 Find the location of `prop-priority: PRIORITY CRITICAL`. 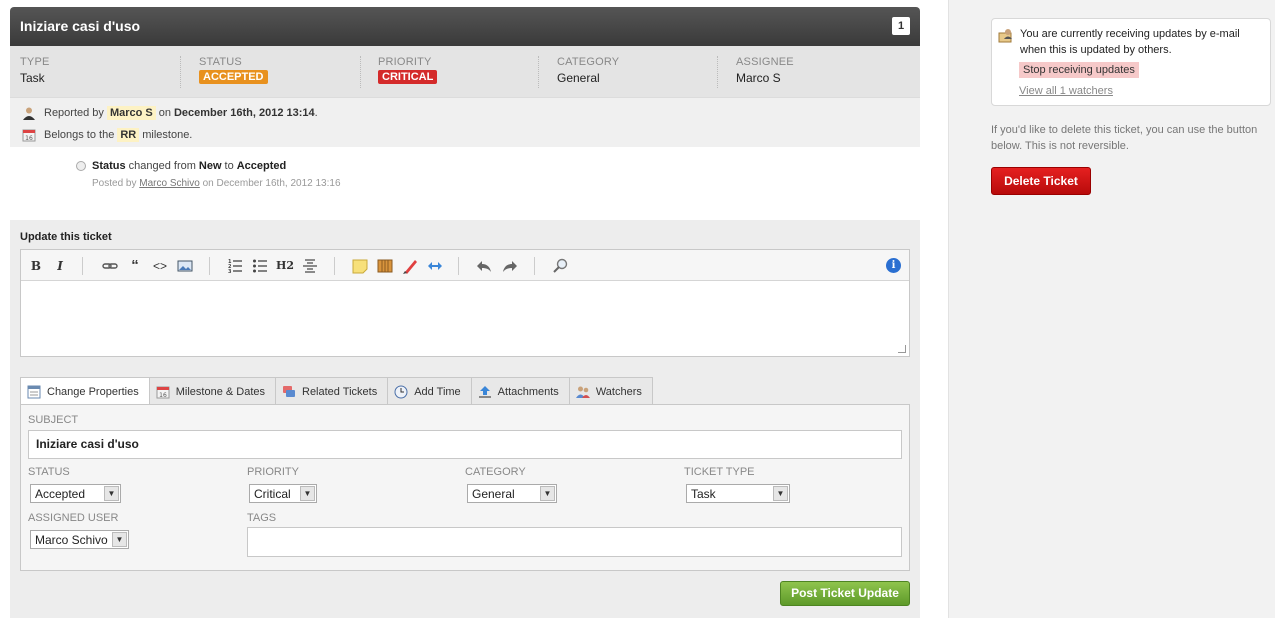

prop-priority: PRIORITY CRITICAL is located at coordinates (408, 70).